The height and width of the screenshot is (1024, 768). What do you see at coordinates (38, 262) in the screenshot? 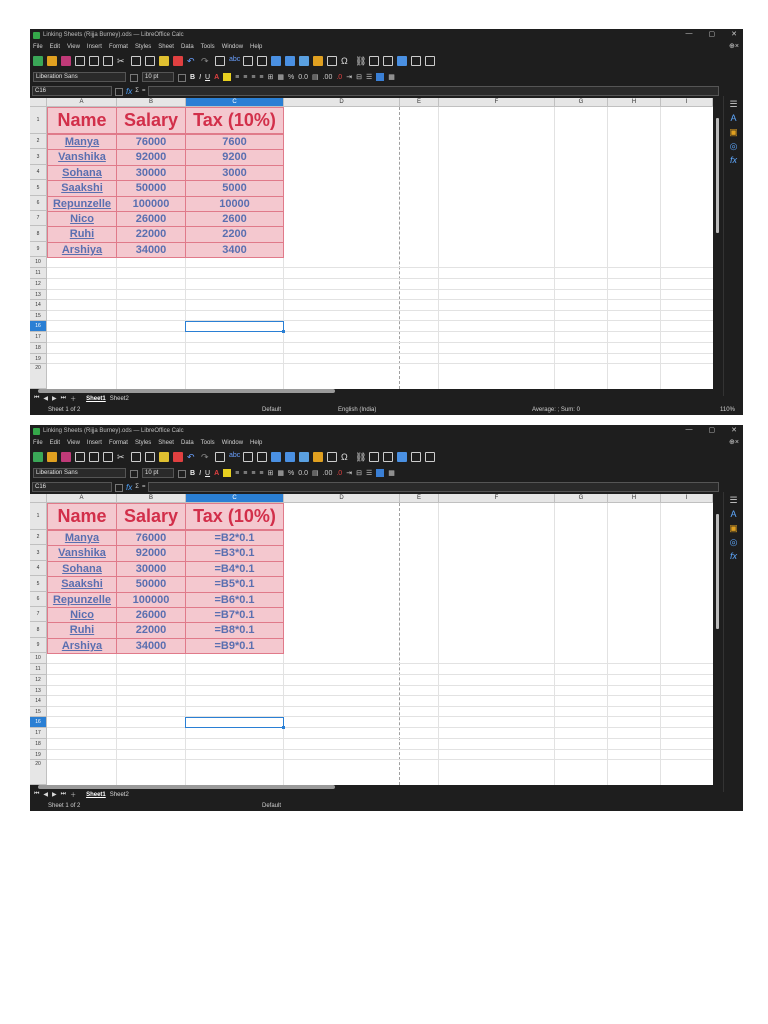
I see `row-header-10: 10` at bounding box center [38, 262].